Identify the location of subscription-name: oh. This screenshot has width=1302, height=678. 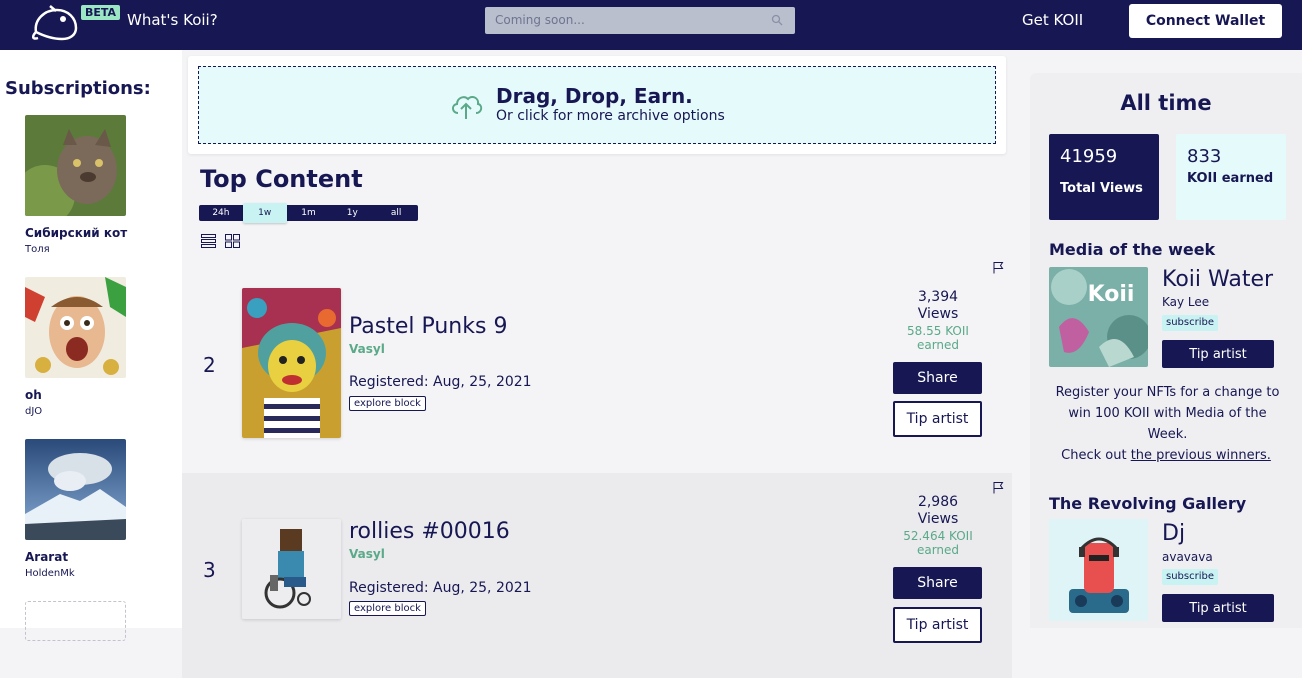
(33, 395).